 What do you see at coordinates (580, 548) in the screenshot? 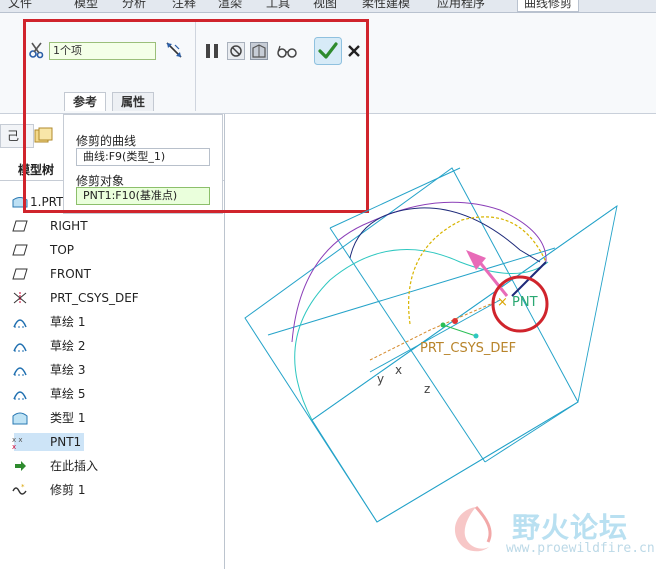
I see `watermark-url: www.proewildfire.cn` at bounding box center [580, 548].